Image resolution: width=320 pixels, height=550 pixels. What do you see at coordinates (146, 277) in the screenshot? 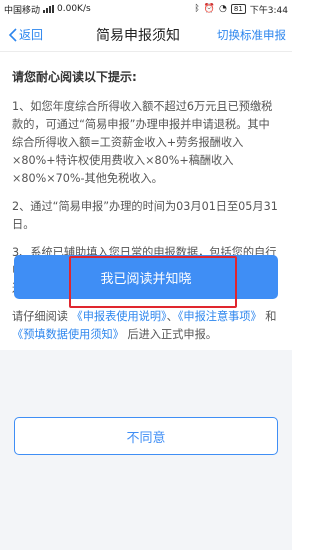
I see `agree-button: 我已阅读并知晓` at bounding box center [146, 277].